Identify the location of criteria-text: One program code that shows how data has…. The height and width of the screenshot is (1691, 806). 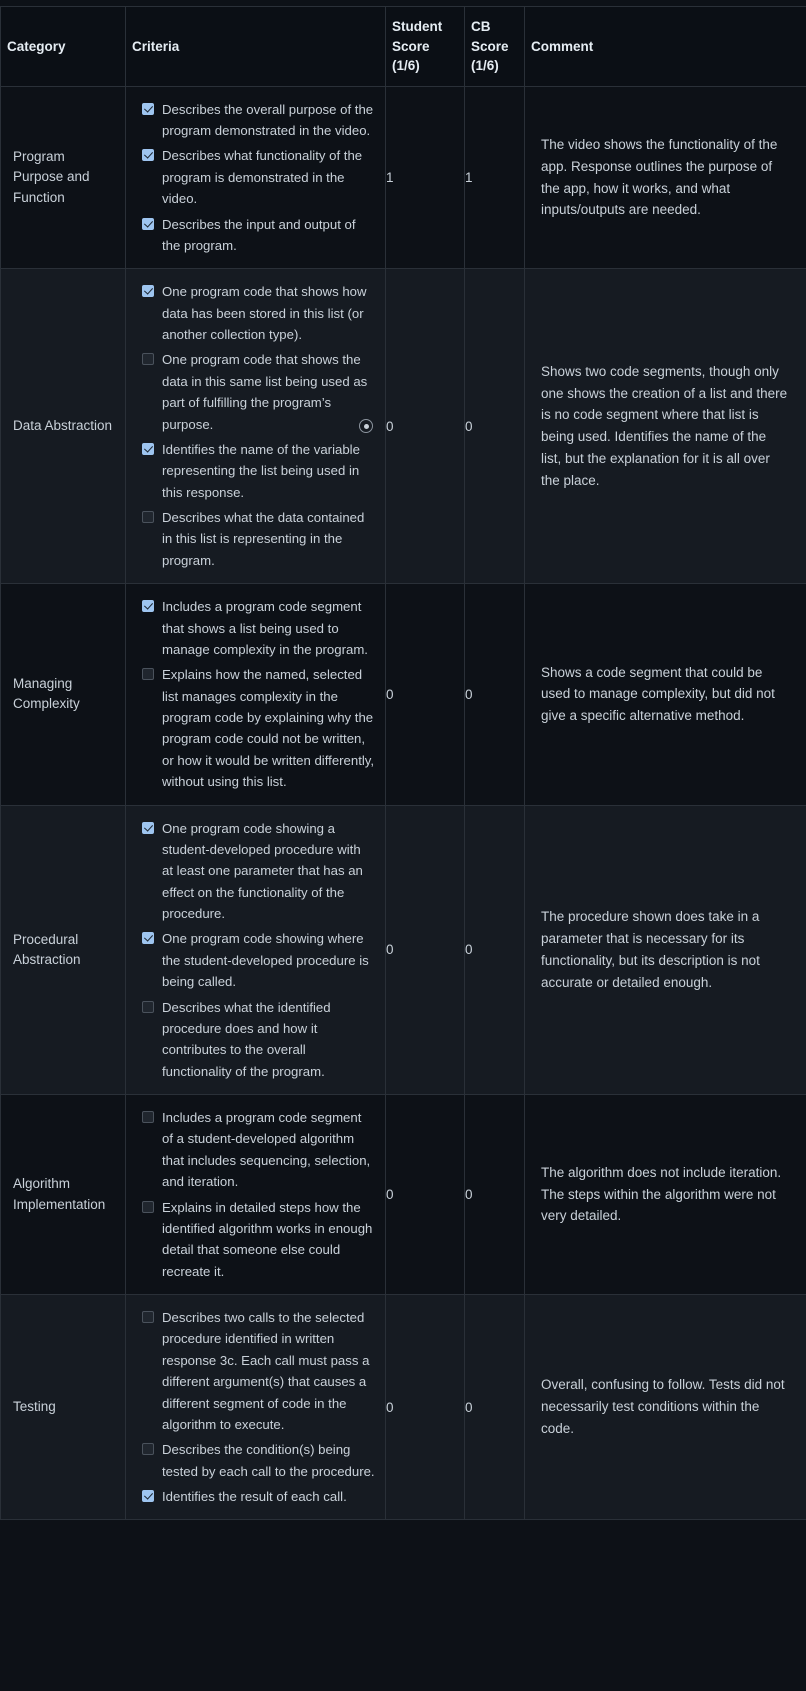
(264, 313).